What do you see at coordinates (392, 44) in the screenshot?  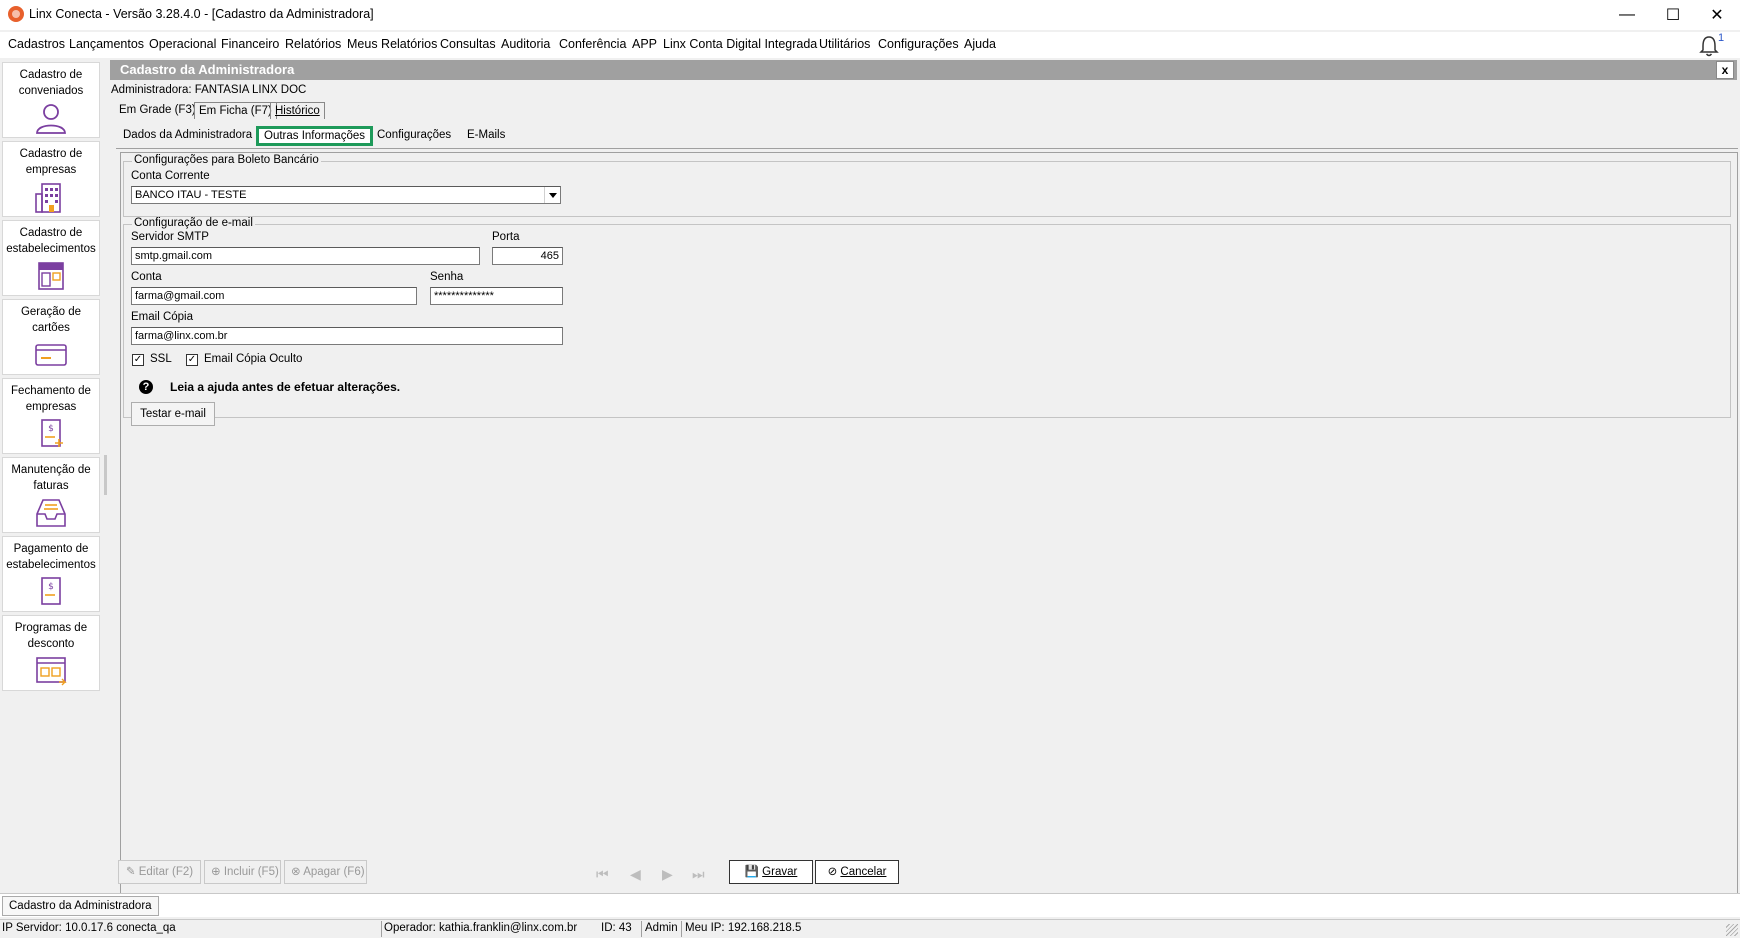 I see `menu-meus-relatorios: Meus Relatórios` at bounding box center [392, 44].